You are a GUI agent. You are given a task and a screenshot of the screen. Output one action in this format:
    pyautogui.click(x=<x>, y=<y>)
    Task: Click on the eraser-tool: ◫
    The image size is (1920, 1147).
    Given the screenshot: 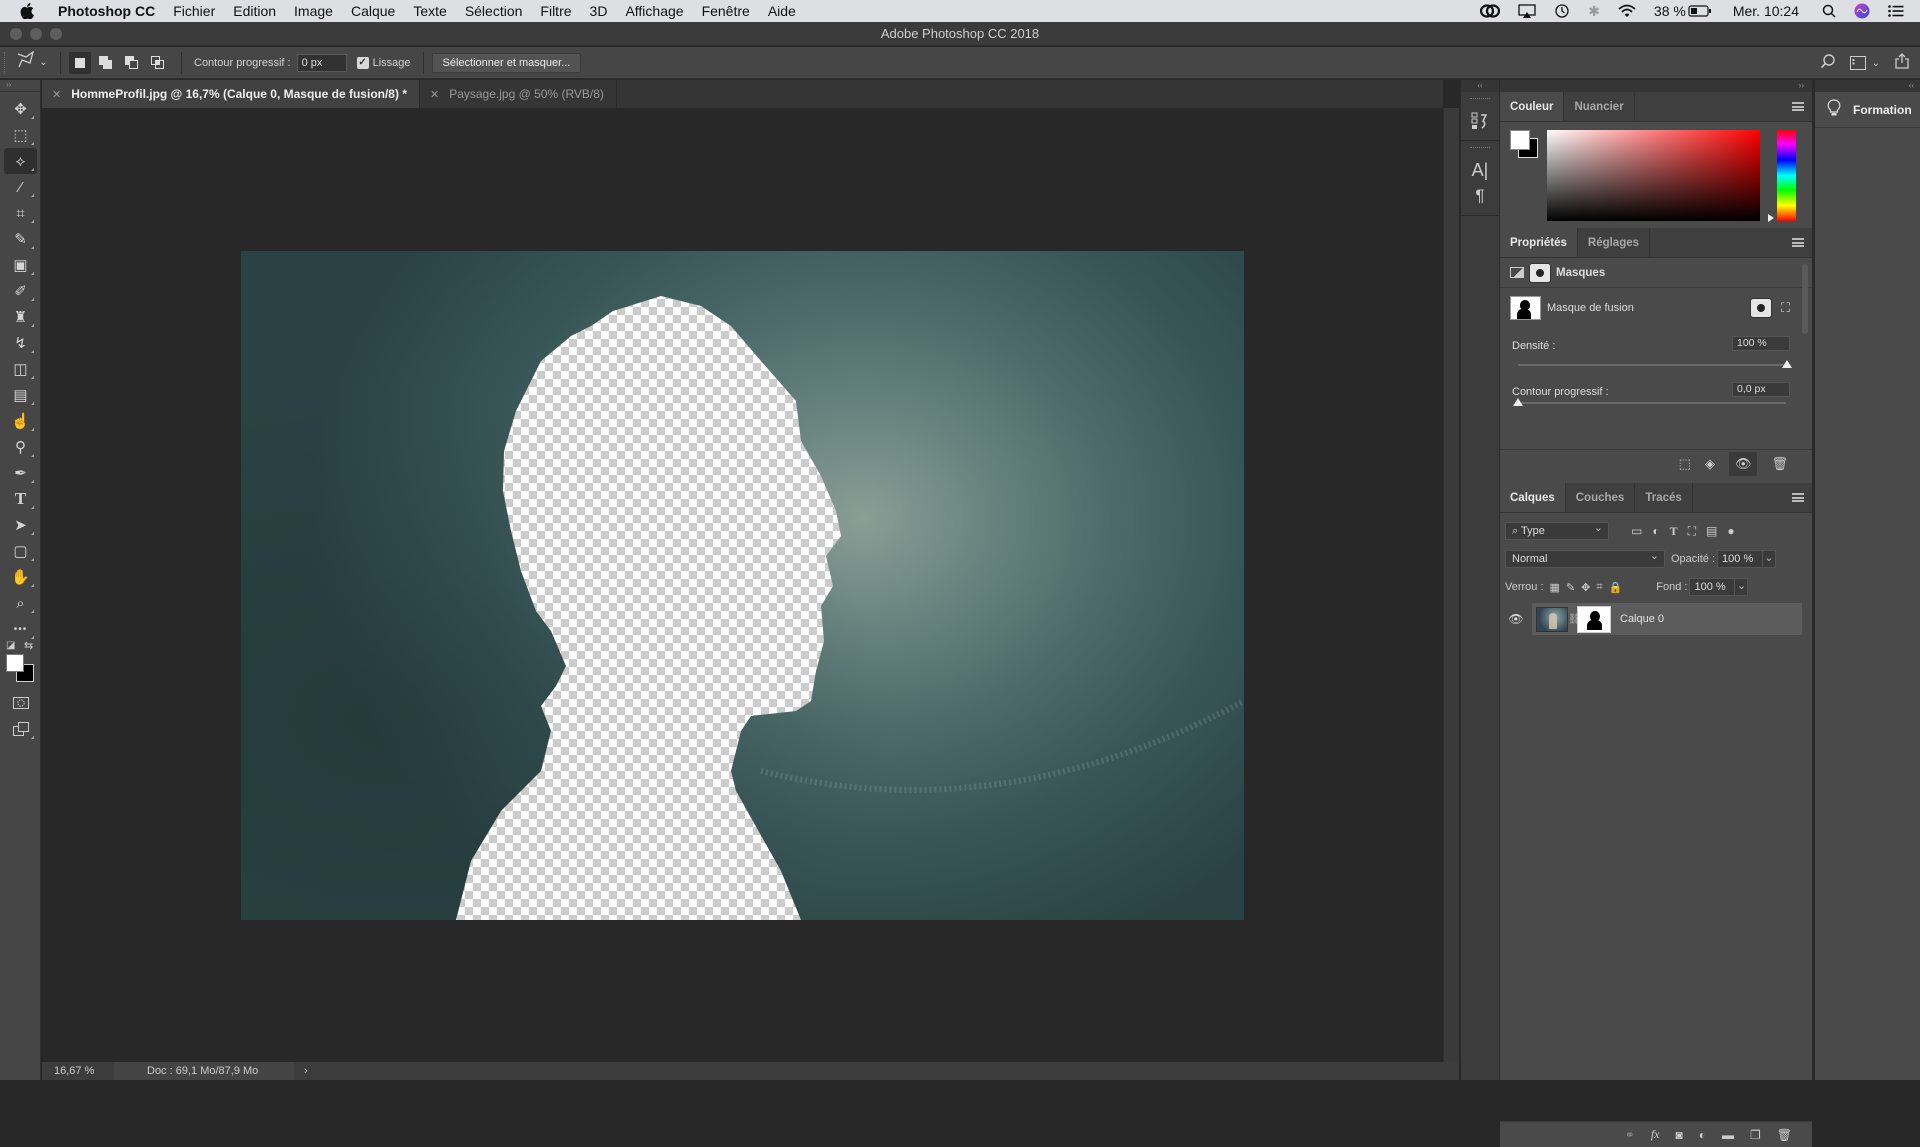 What is the action you would take?
    pyautogui.click(x=20, y=369)
    